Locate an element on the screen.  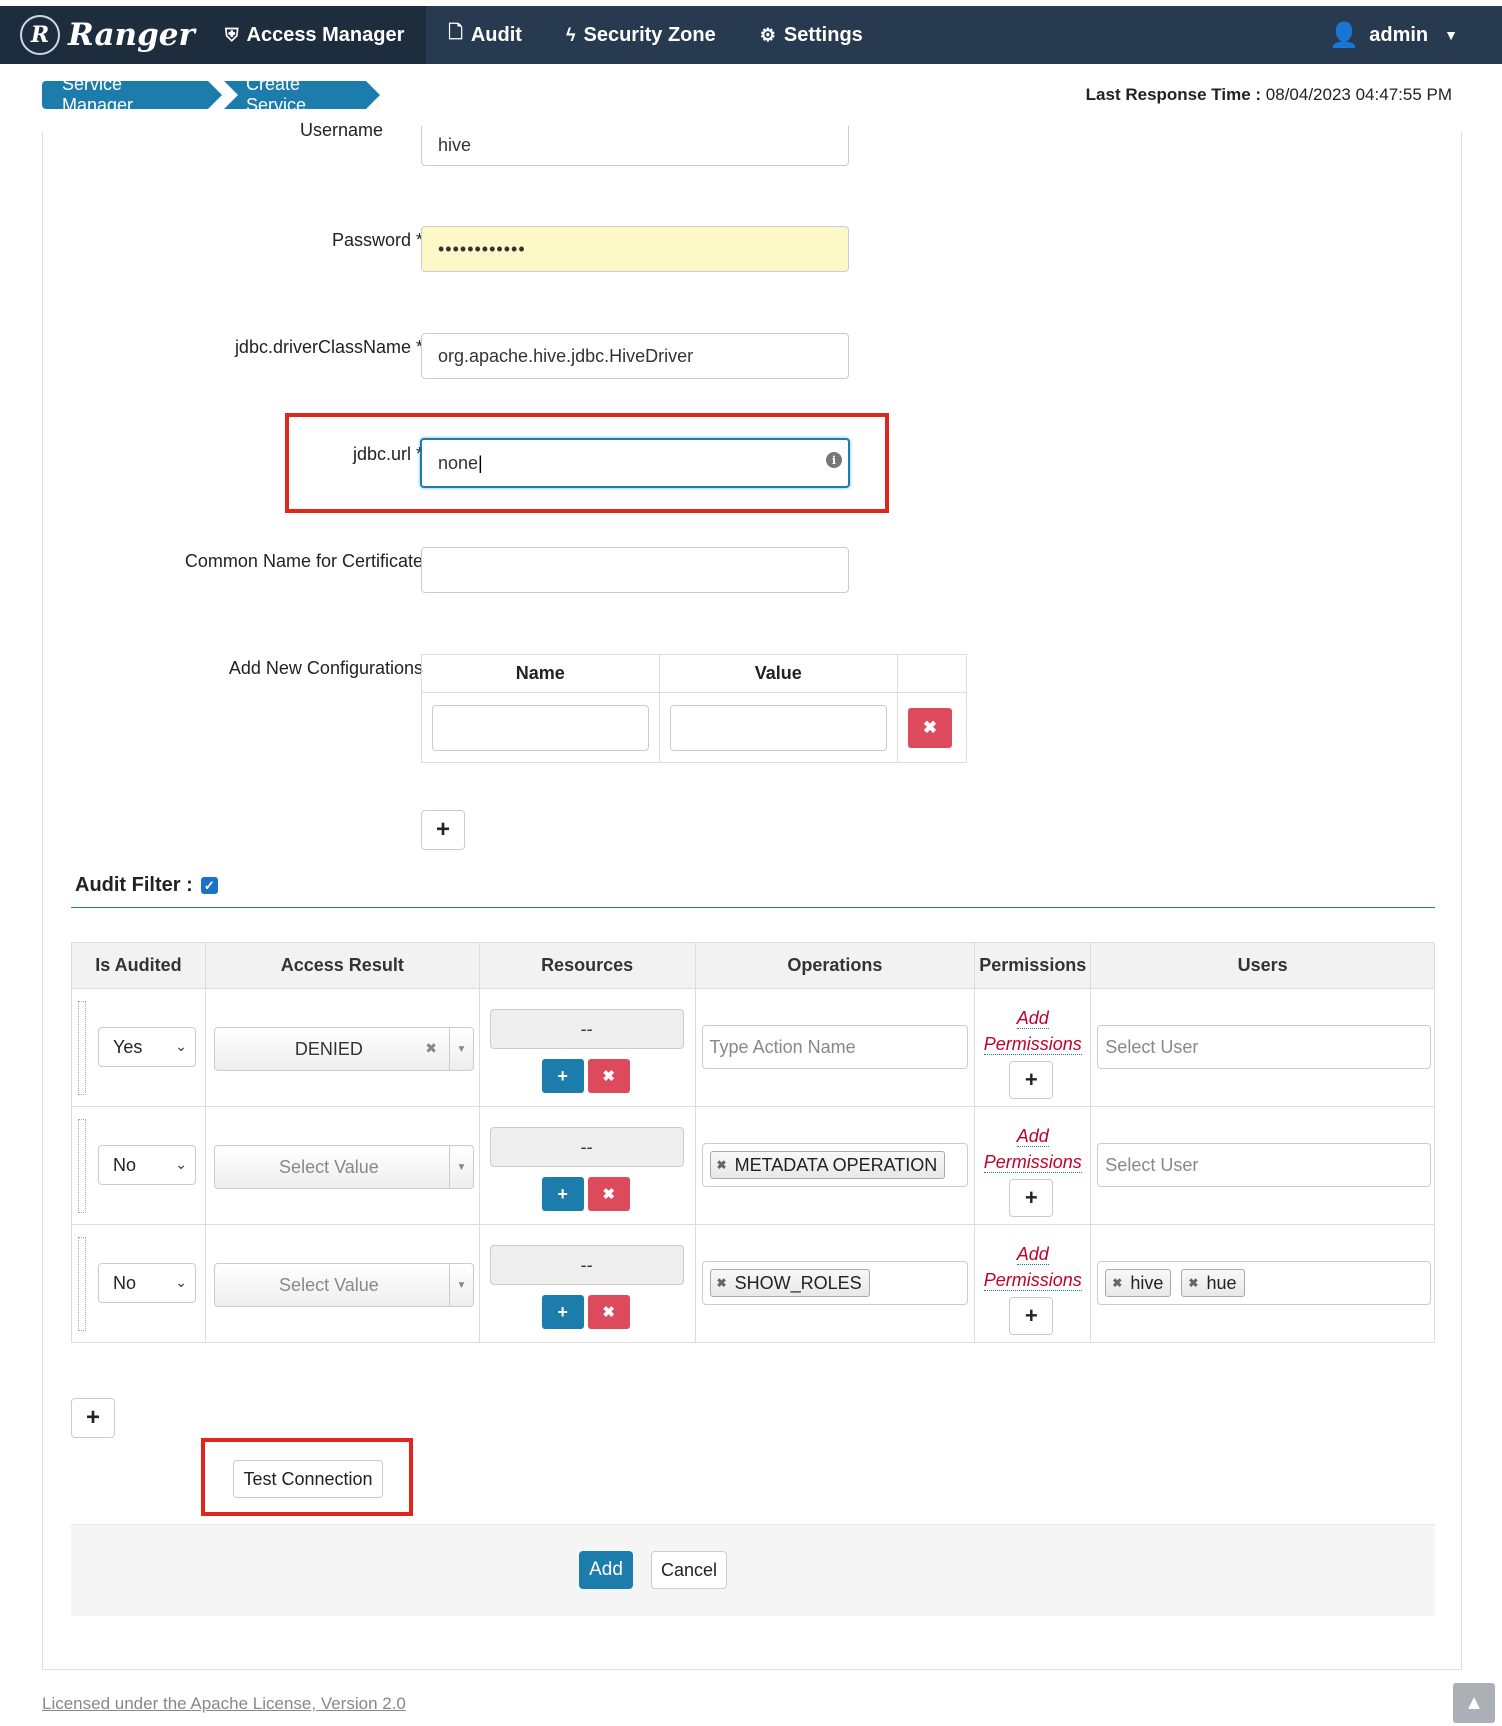
new-config-name-input is located at coordinates (540, 727).